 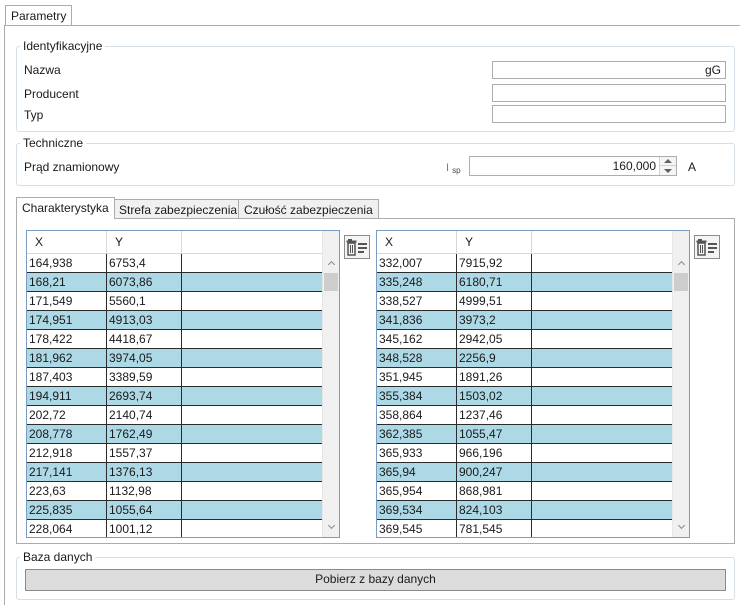 What do you see at coordinates (144, 377) in the screenshot?
I see `cell-y: 3389,59` at bounding box center [144, 377].